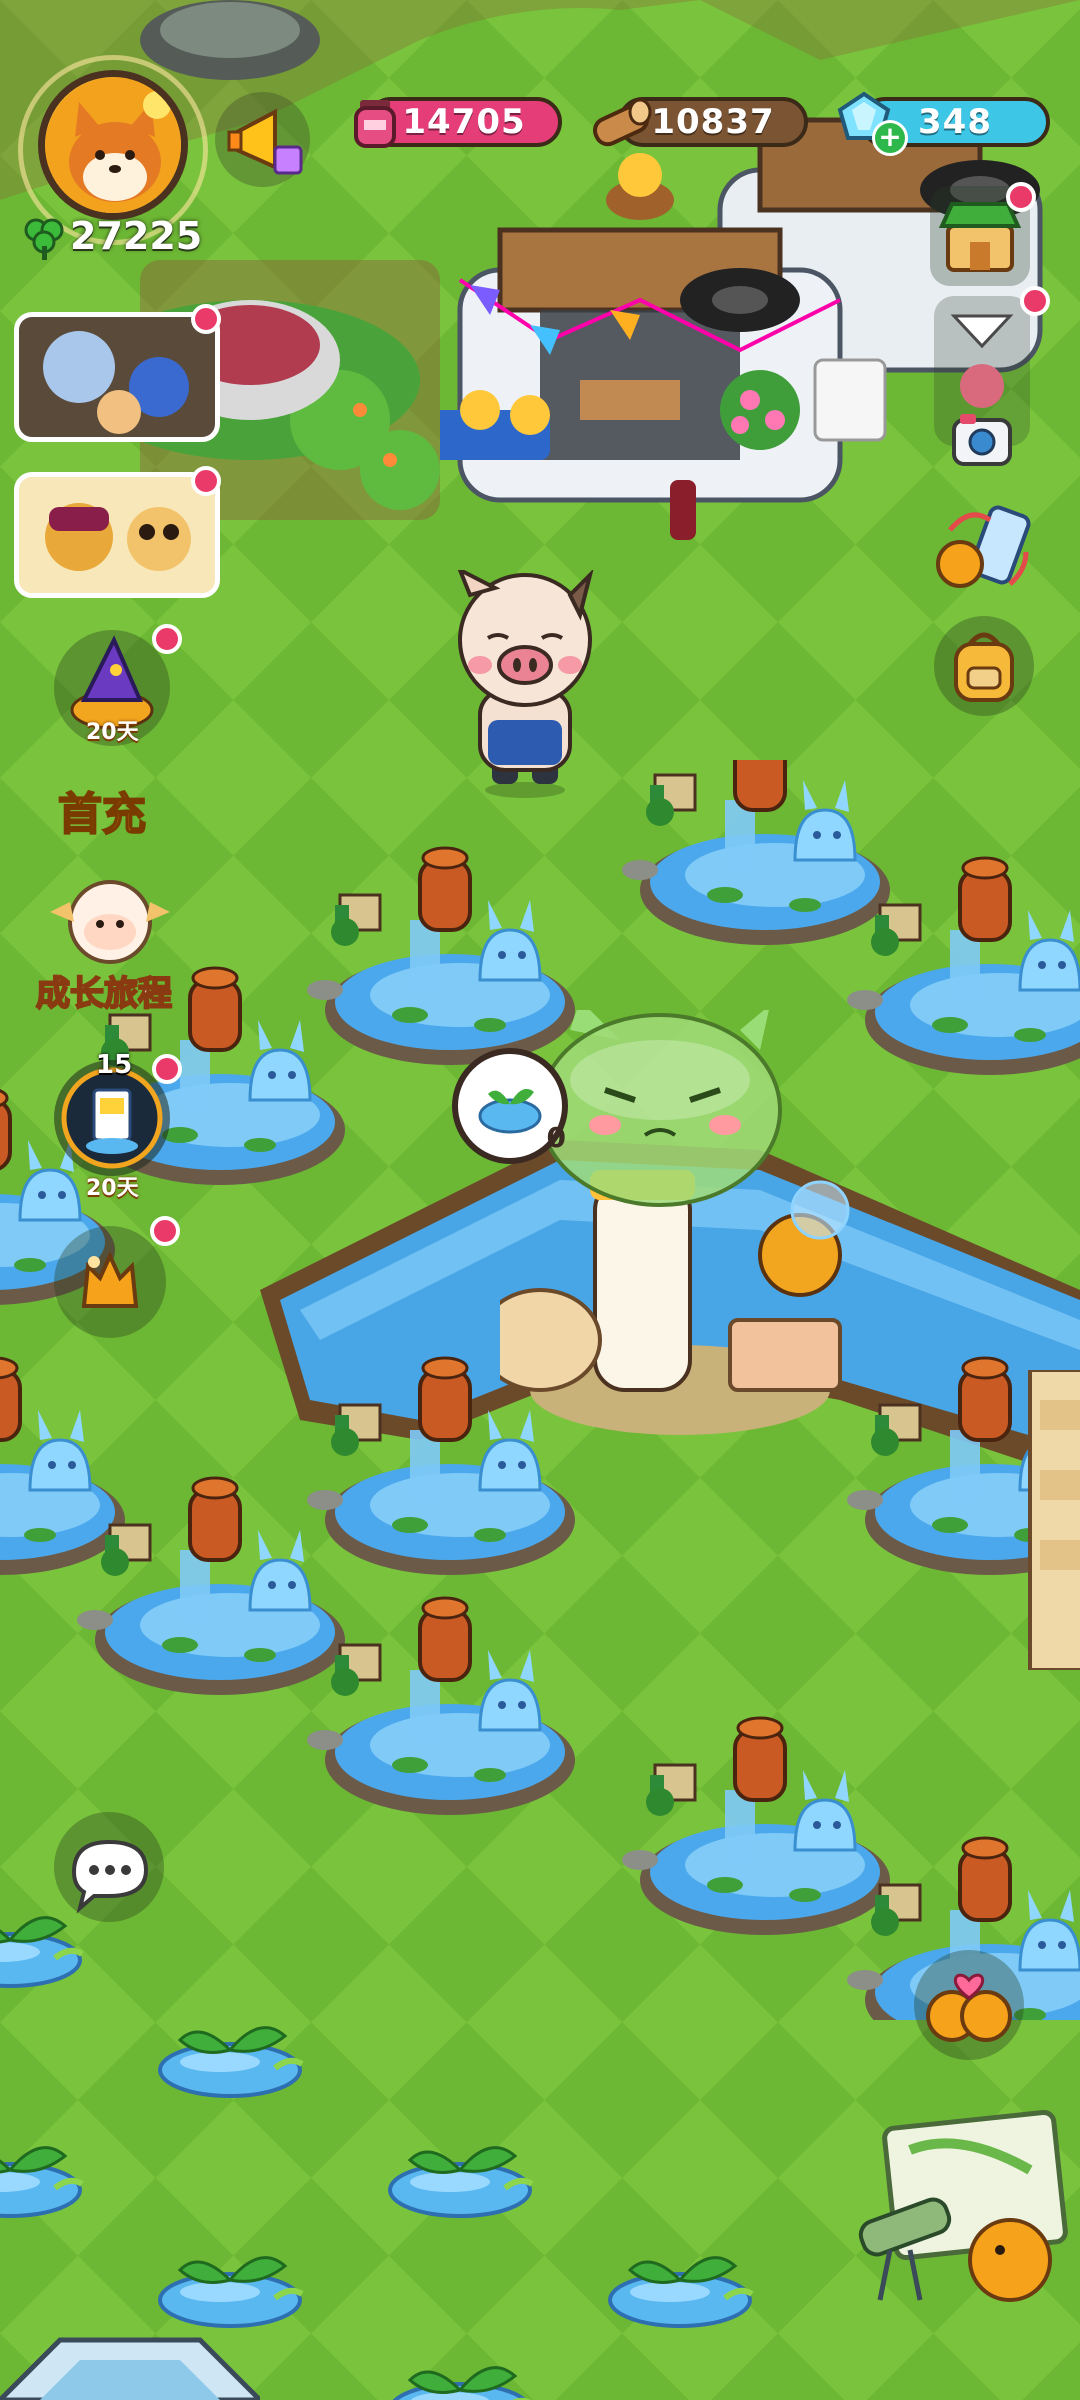 The width and height of the screenshot is (1080, 2400). I want to click on tower-building-decor, so click(1054, 1520).